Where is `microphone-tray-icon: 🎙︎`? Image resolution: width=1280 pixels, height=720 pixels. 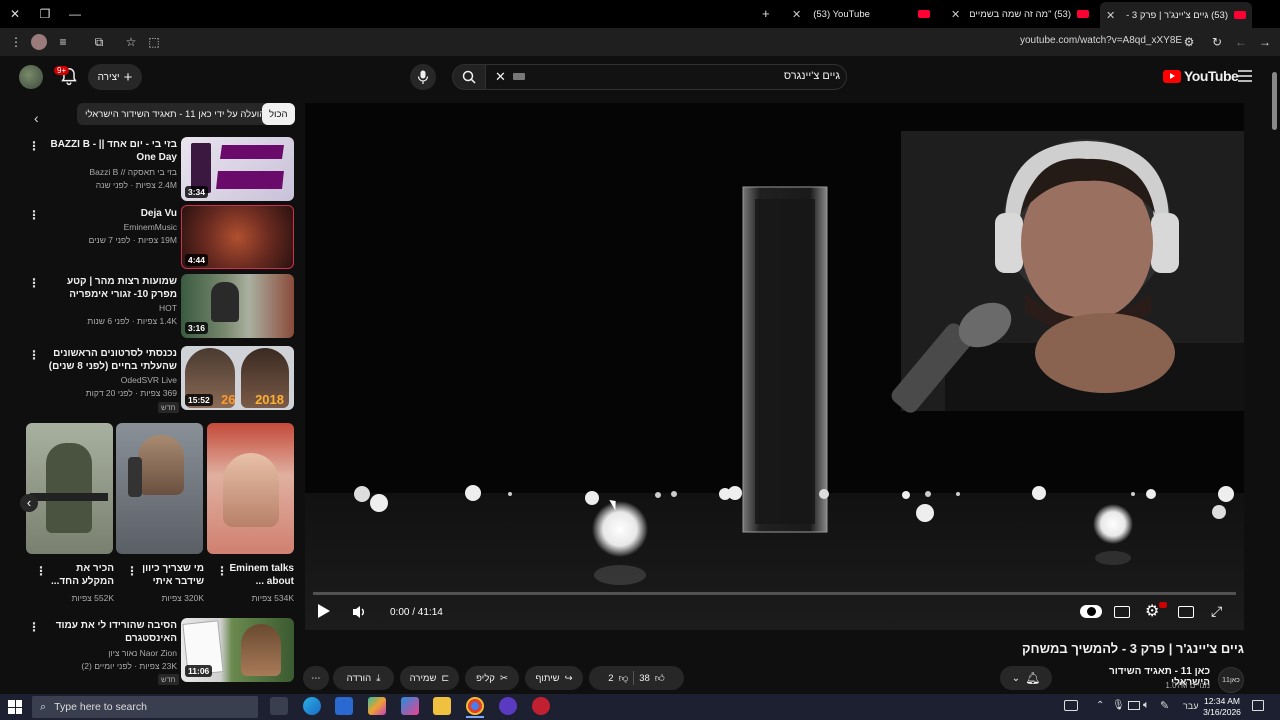 microphone-tray-icon: 🎙︎ is located at coordinates (1118, 705).